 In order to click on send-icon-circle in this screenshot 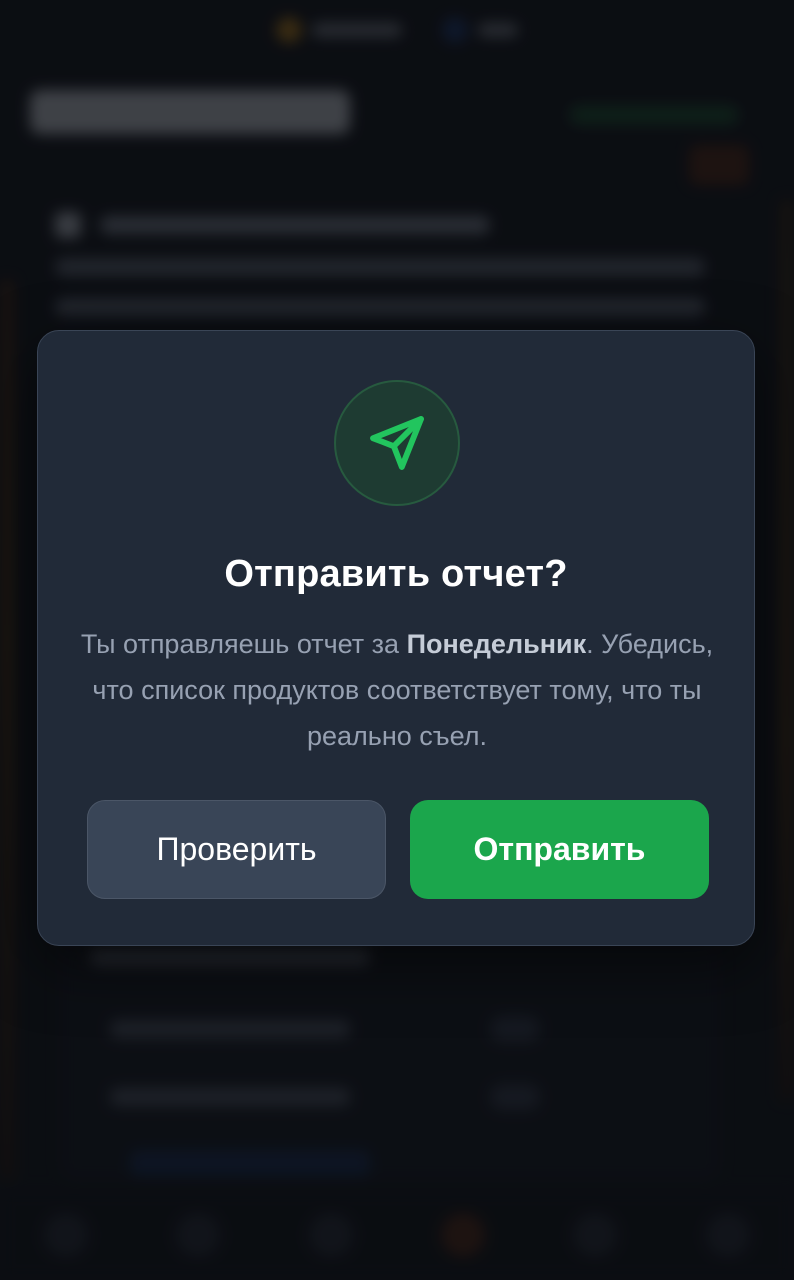, I will do `click(397, 443)`.